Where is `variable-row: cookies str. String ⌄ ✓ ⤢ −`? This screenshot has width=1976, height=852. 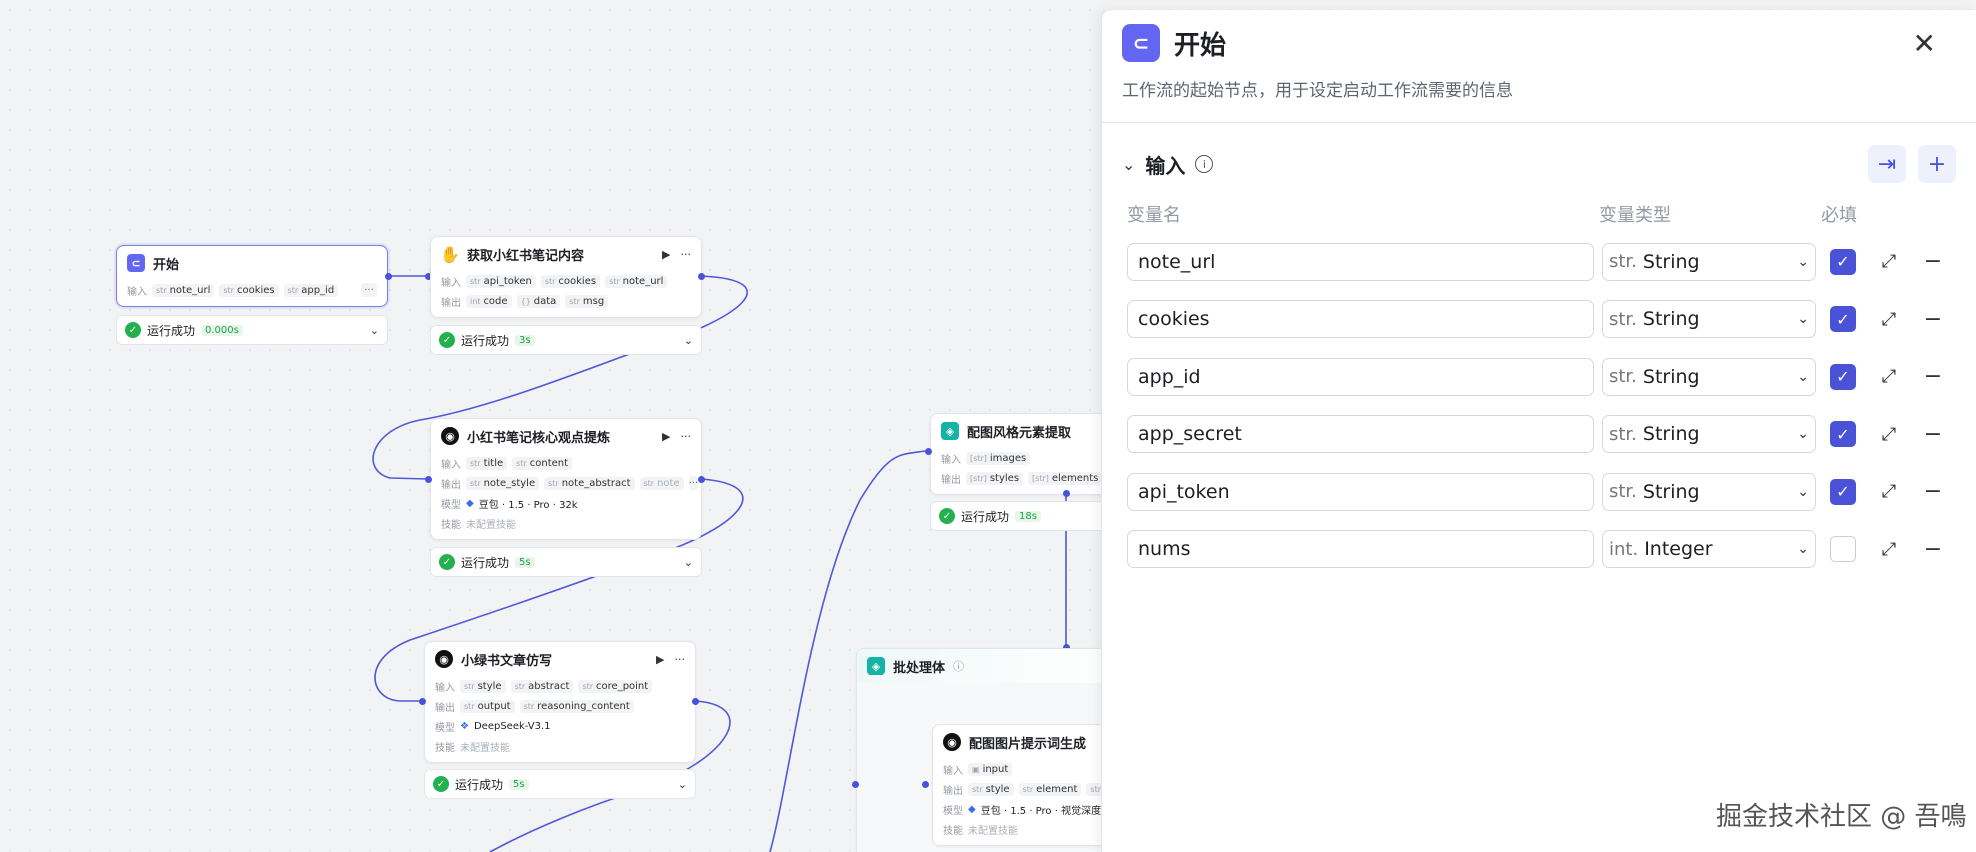 variable-row: cookies str. String ⌄ ✓ ⤢ − is located at coordinates (1539, 320).